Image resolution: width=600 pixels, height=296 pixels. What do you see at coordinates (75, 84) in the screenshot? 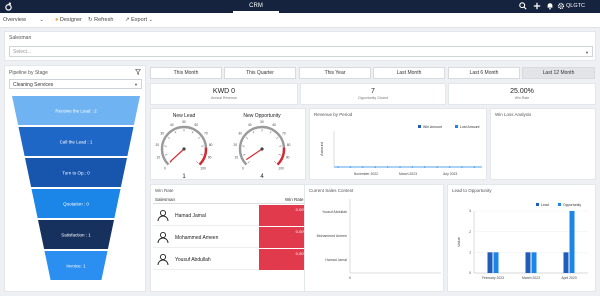
I see `pipeline-select: Cleaning Services ▼` at bounding box center [75, 84].